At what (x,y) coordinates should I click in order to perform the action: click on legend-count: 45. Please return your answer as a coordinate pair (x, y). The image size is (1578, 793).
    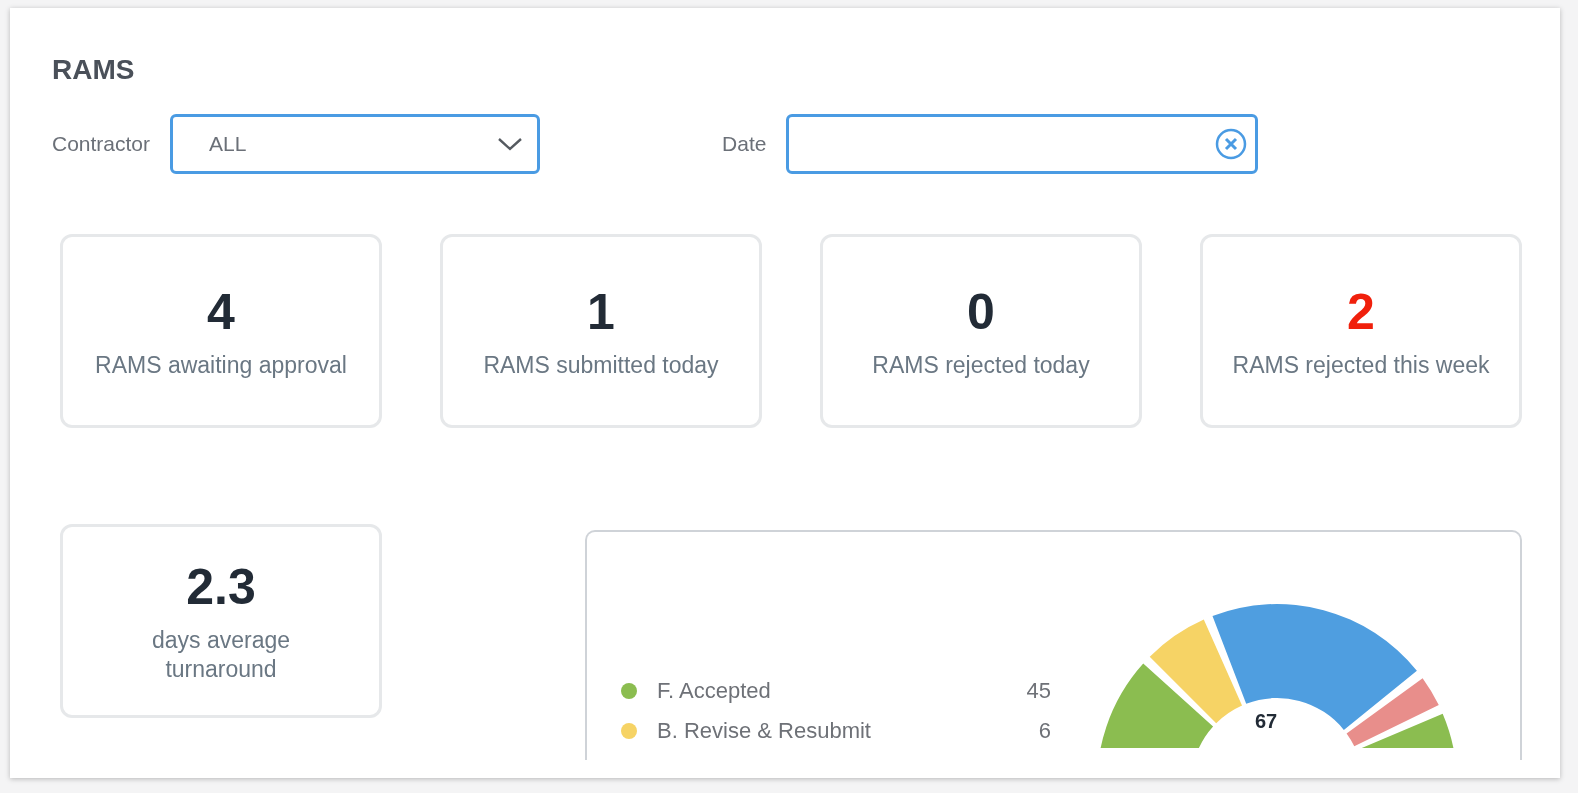
    Looking at the image, I should click on (1038, 691).